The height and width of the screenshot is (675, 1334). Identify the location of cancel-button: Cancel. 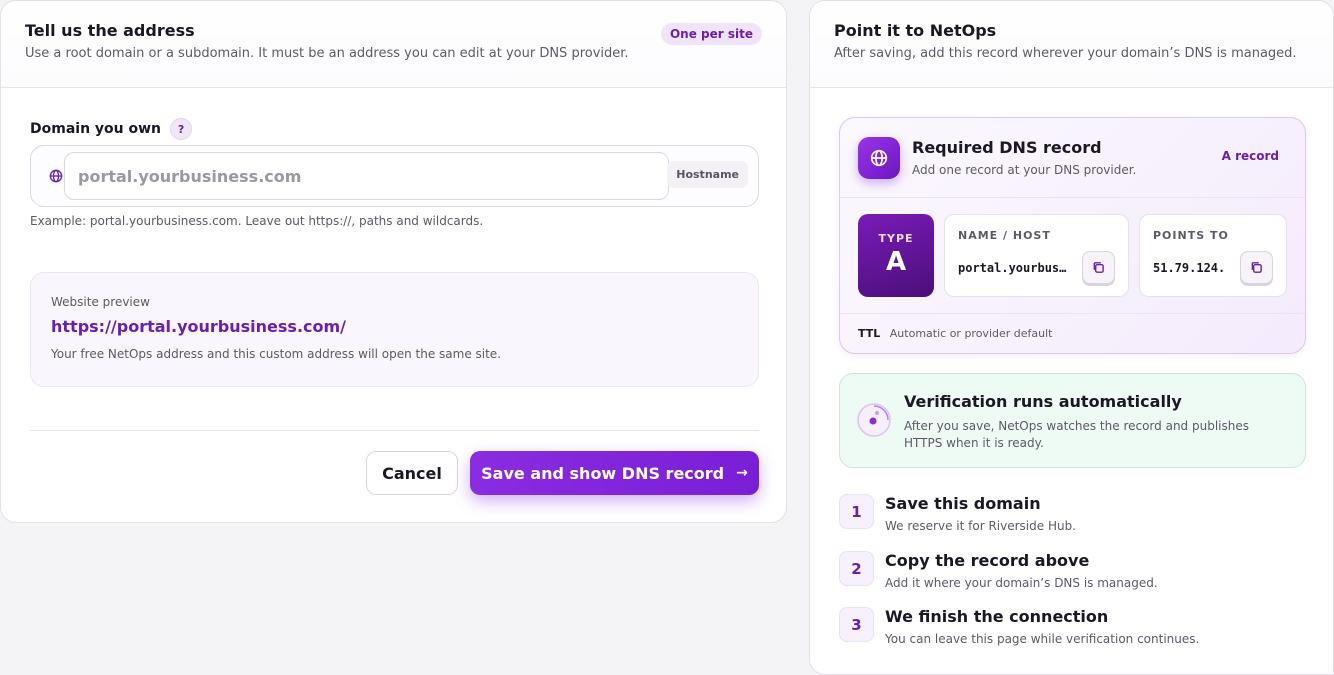
(412, 473).